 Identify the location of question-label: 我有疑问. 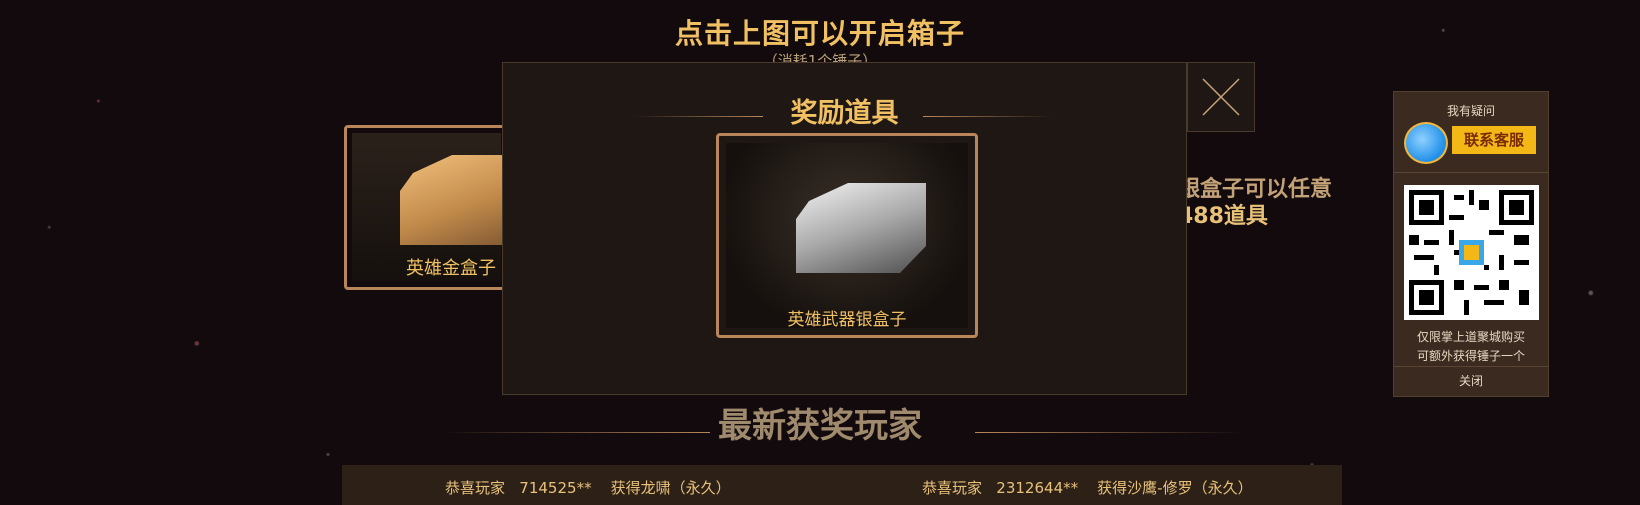
(1470, 111).